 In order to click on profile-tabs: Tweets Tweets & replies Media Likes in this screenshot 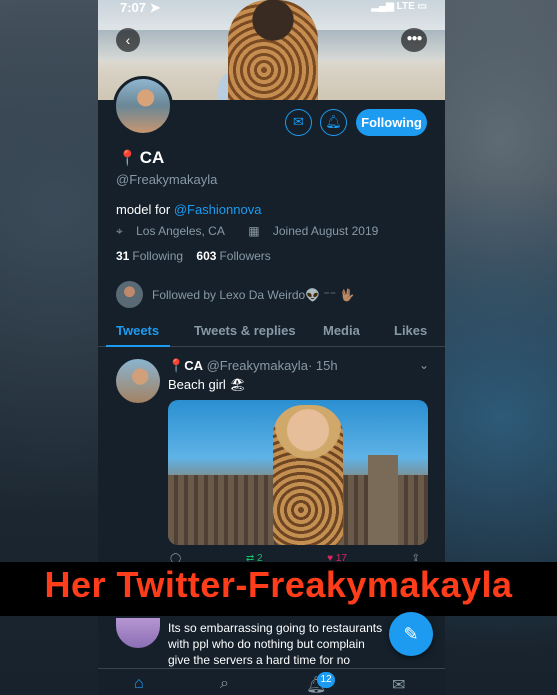, I will do `click(271, 331)`.